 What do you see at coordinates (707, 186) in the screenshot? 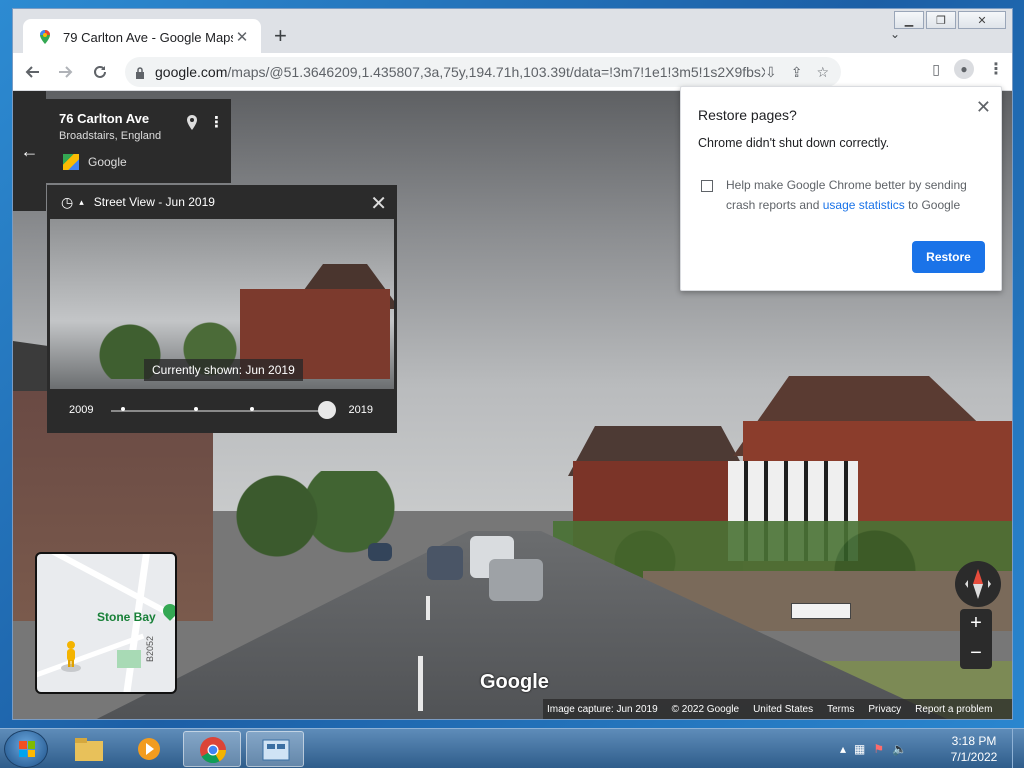
I see `crash-report-checkbox` at bounding box center [707, 186].